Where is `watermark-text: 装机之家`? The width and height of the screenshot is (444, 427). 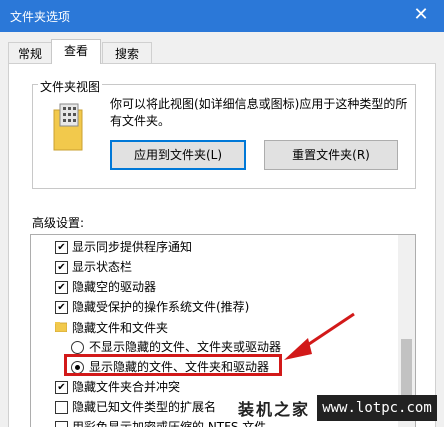
watermark-text: 装机之家 is located at coordinates (274, 409).